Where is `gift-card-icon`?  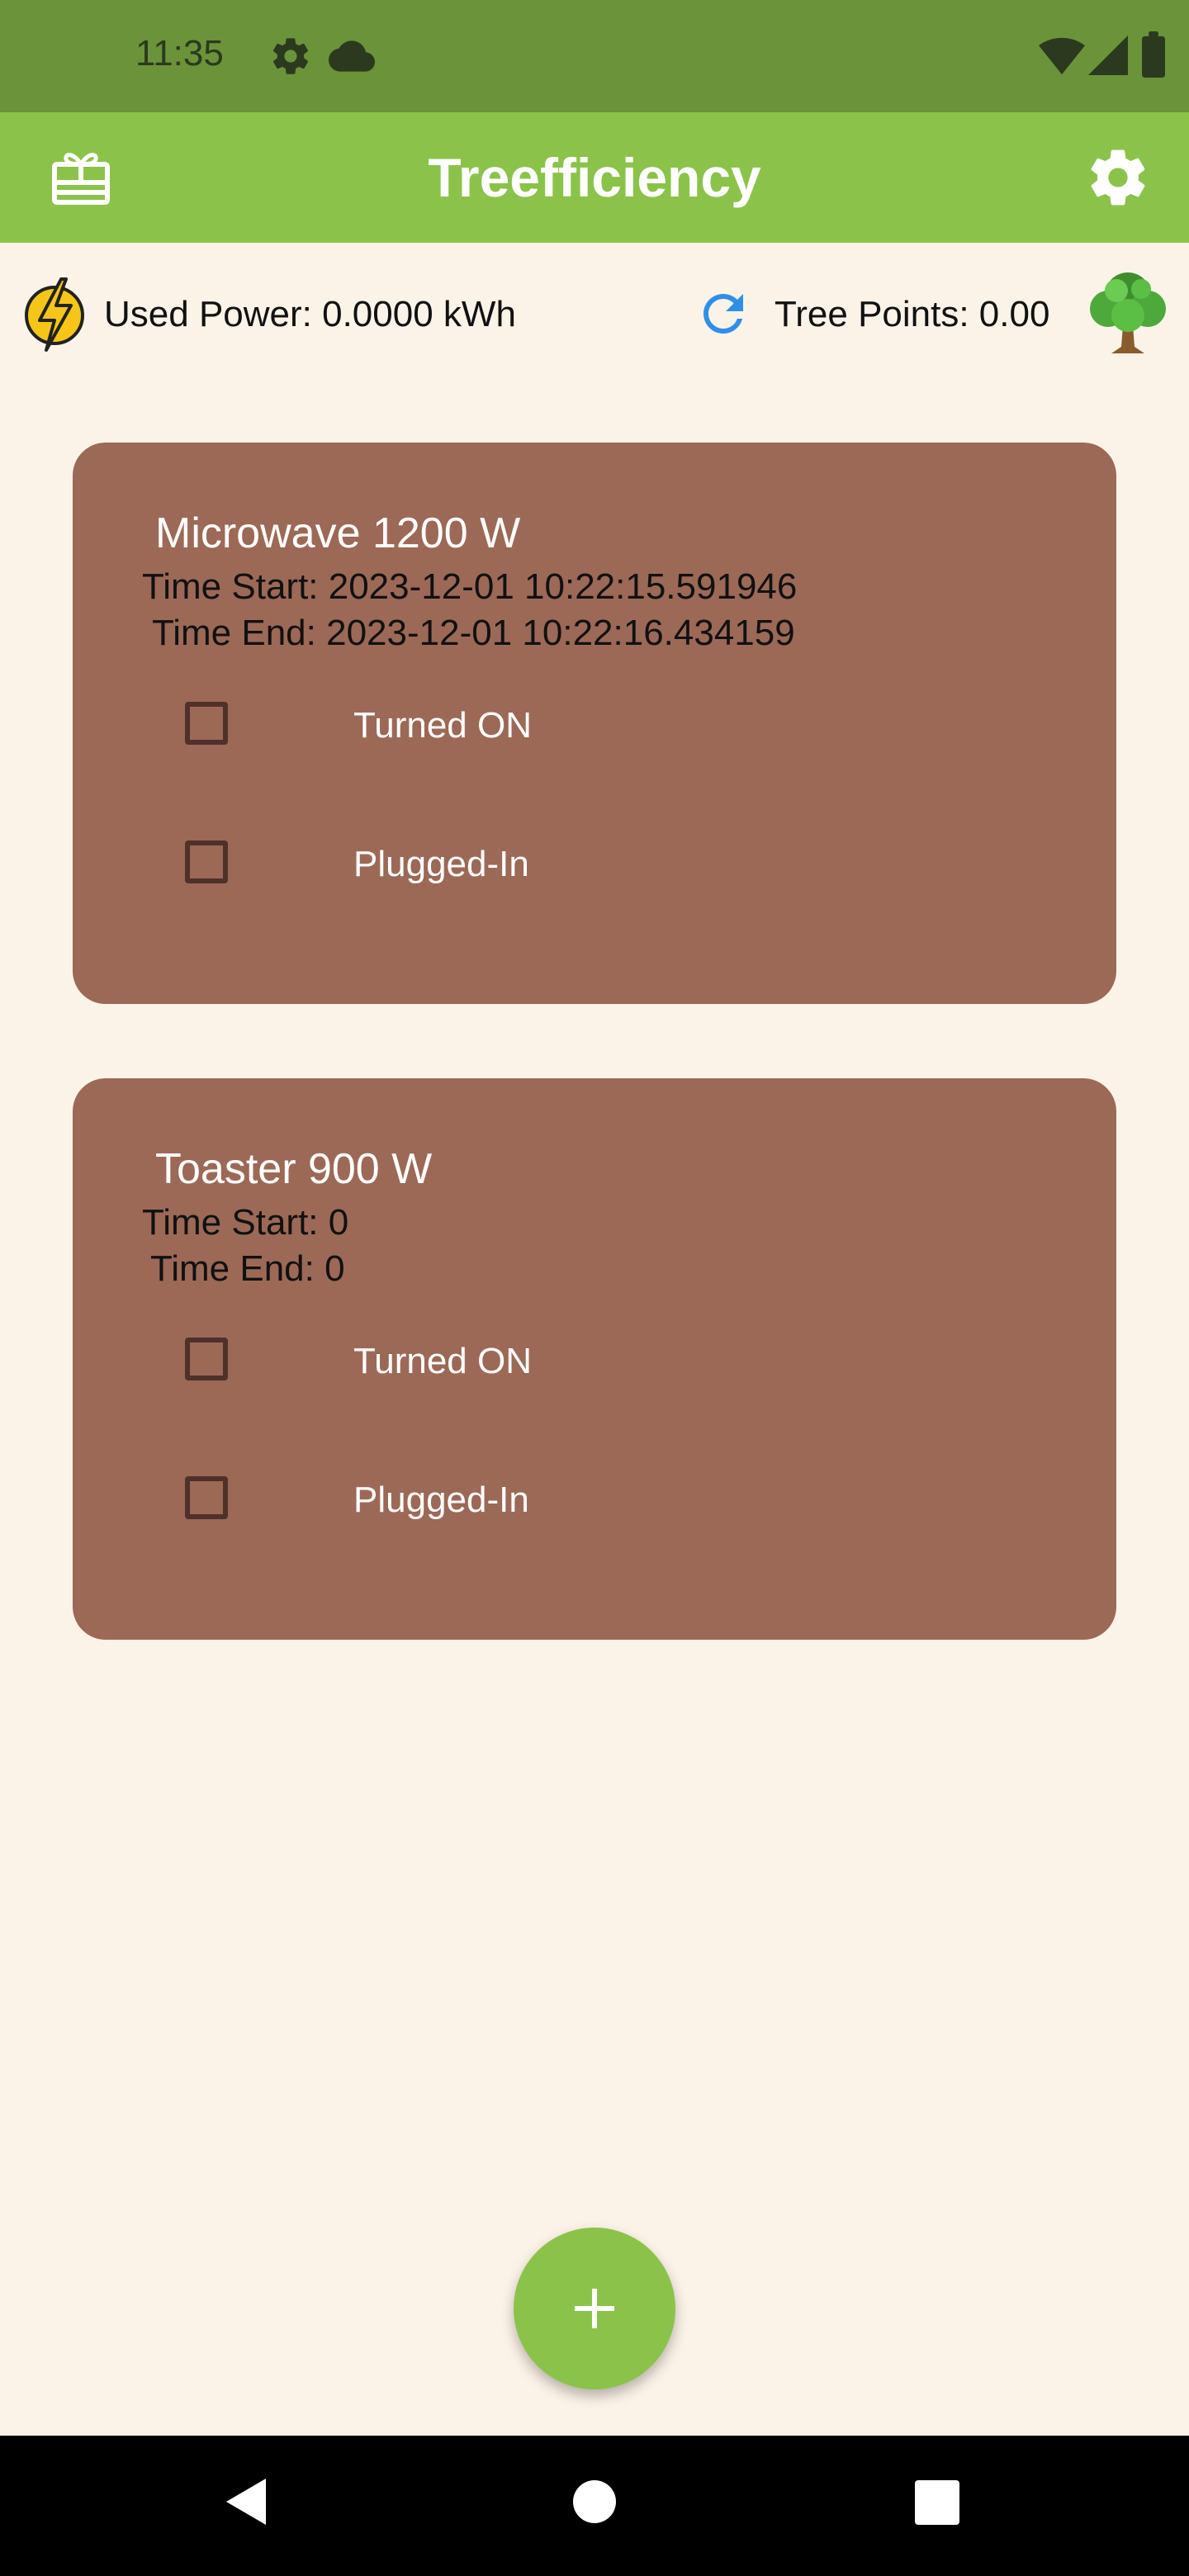 gift-card-icon is located at coordinates (81, 179).